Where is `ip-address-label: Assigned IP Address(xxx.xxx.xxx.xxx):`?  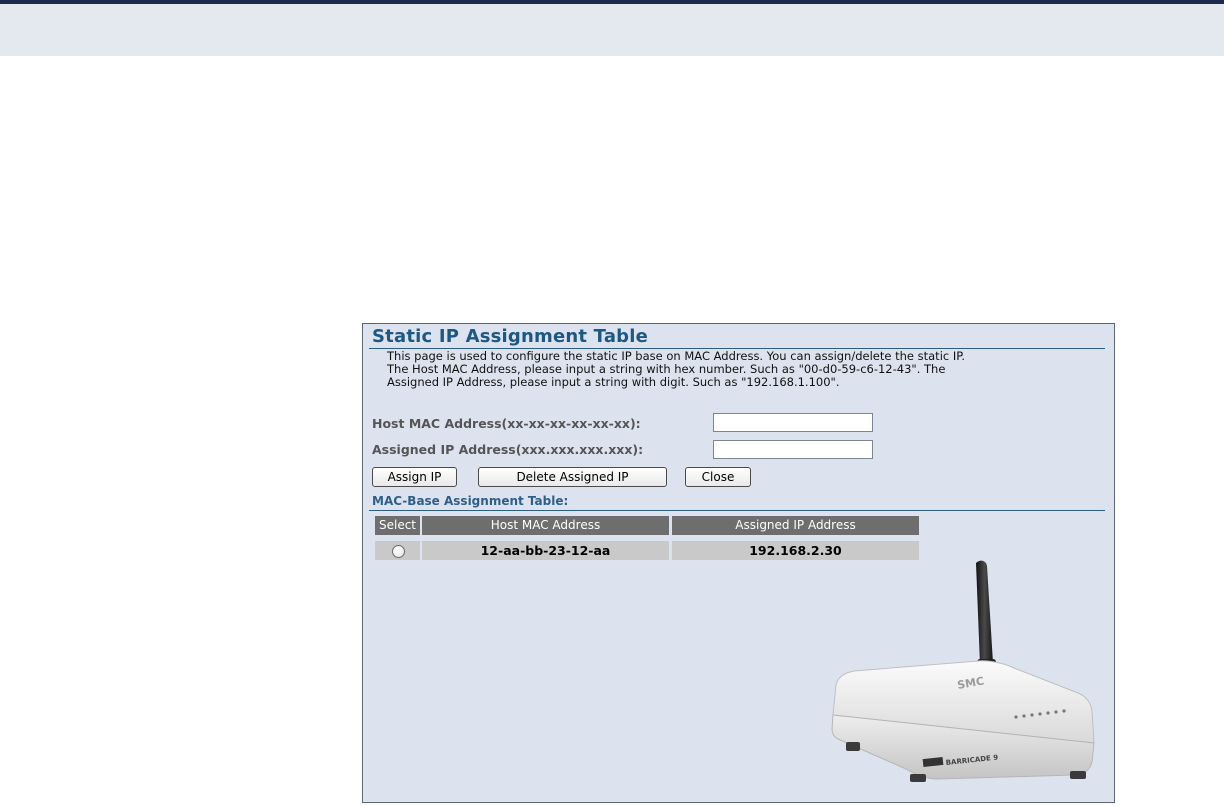 ip-address-label: Assigned IP Address(xxx.xxx.xxx.xxx): is located at coordinates (508, 449).